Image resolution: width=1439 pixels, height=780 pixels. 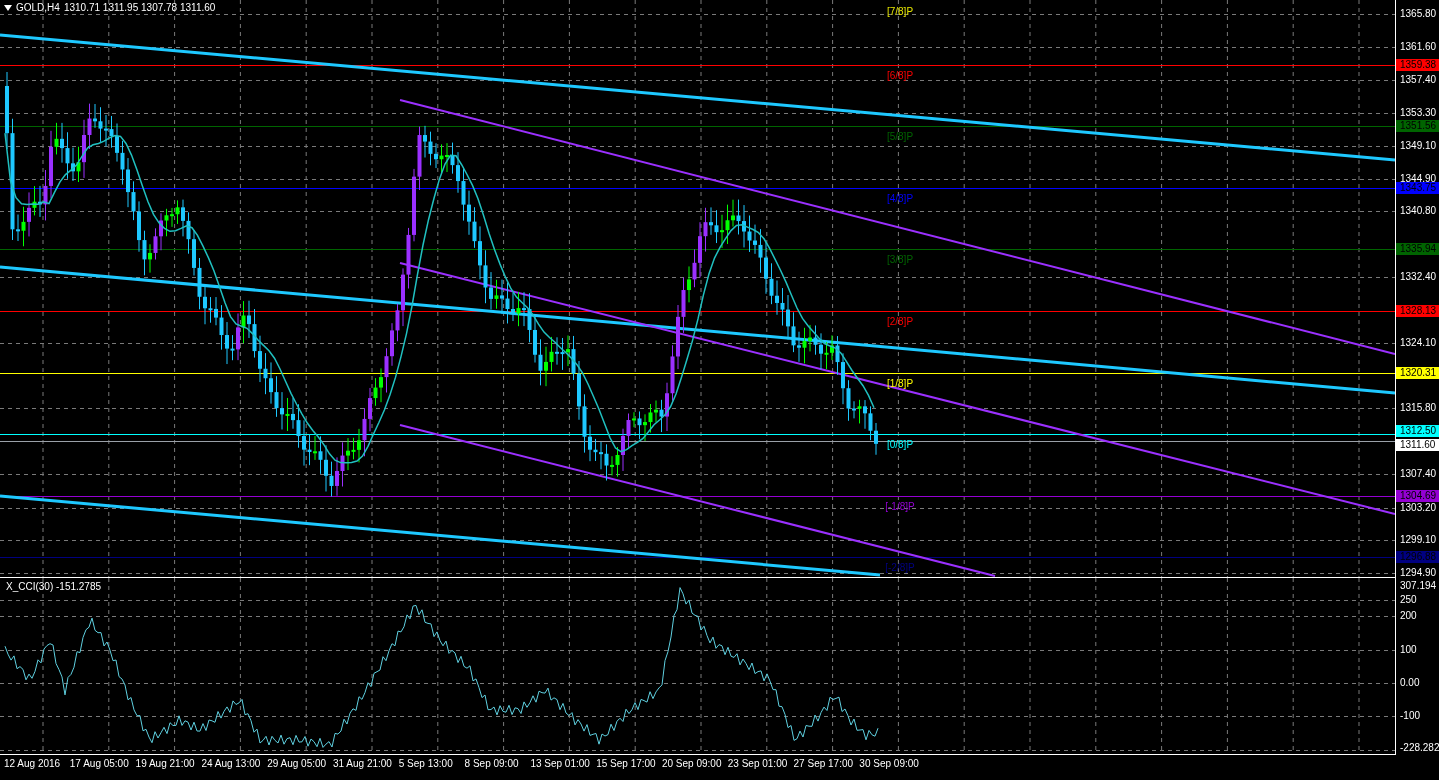 What do you see at coordinates (900, 444) in the screenshot?
I see `level-label: [0/8]P` at bounding box center [900, 444].